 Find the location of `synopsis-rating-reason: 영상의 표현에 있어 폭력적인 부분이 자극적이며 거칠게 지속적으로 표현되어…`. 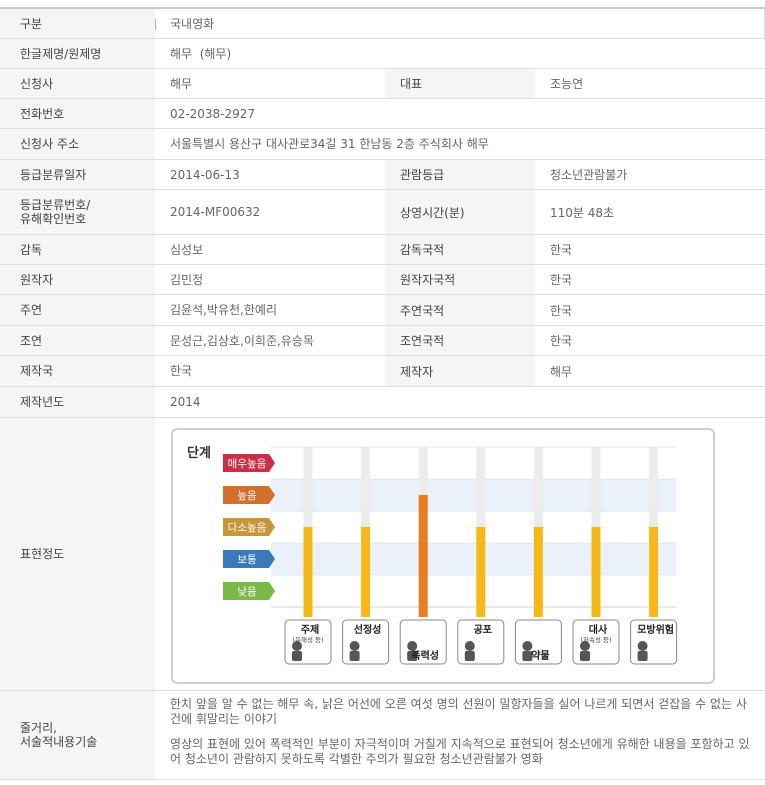

synopsis-rating-reason: 영상의 표현에 있어 폭력적인 부분이 자극적이며 거칠게 지속적으로 표현되어… is located at coordinates (460, 751).